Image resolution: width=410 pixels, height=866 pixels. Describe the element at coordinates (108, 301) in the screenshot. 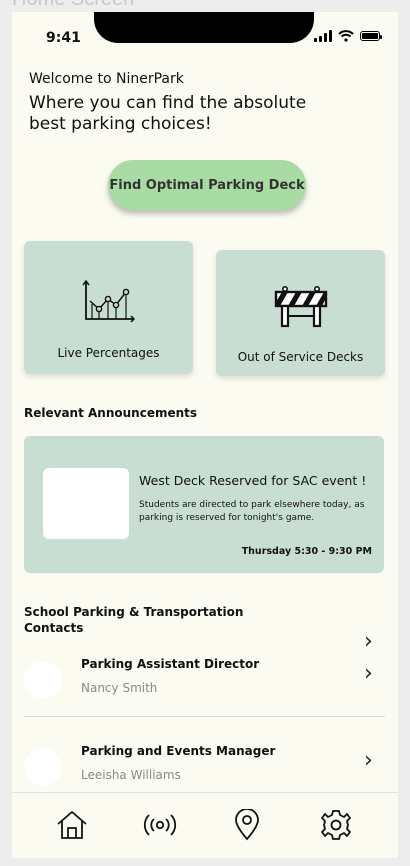

I see `line-chart-icon` at that location.